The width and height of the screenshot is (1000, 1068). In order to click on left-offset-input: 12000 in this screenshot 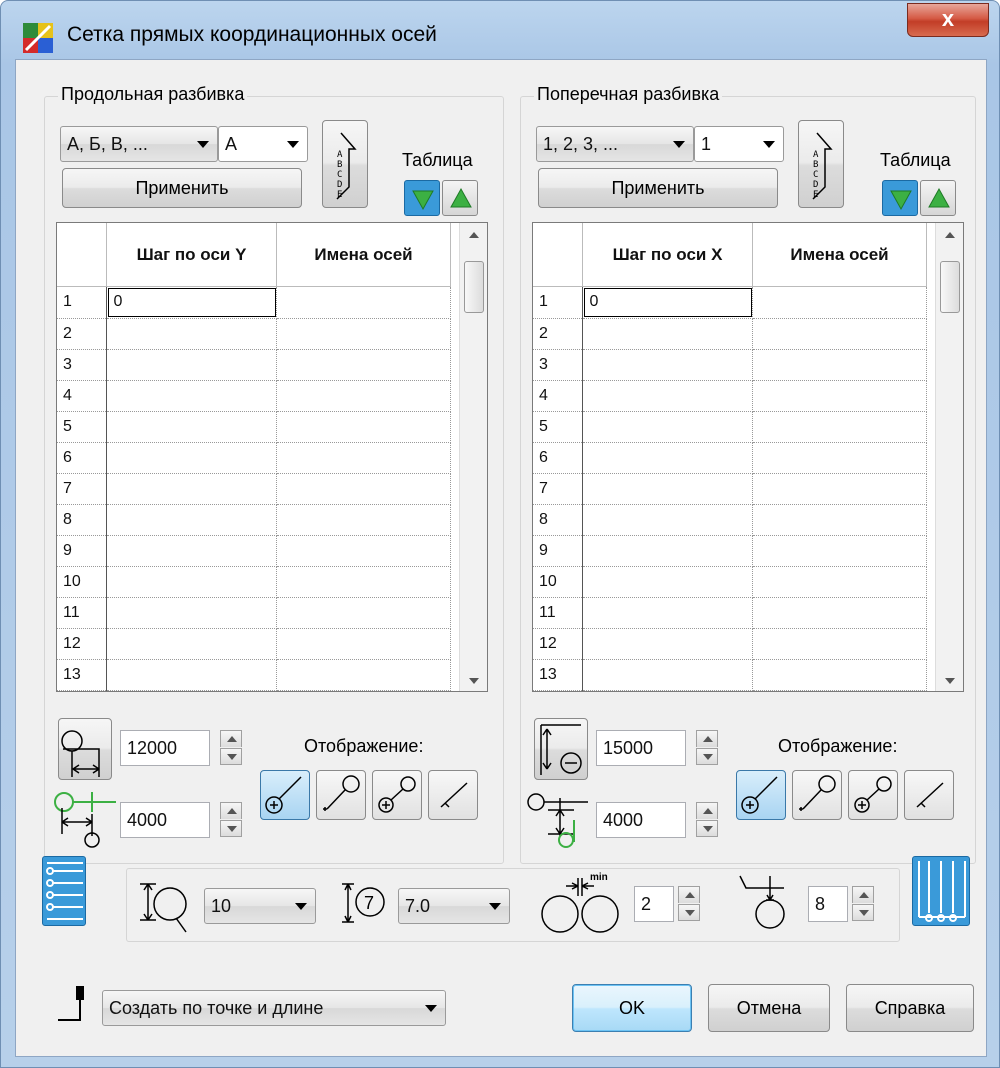, I will do `click(165, 748)`.